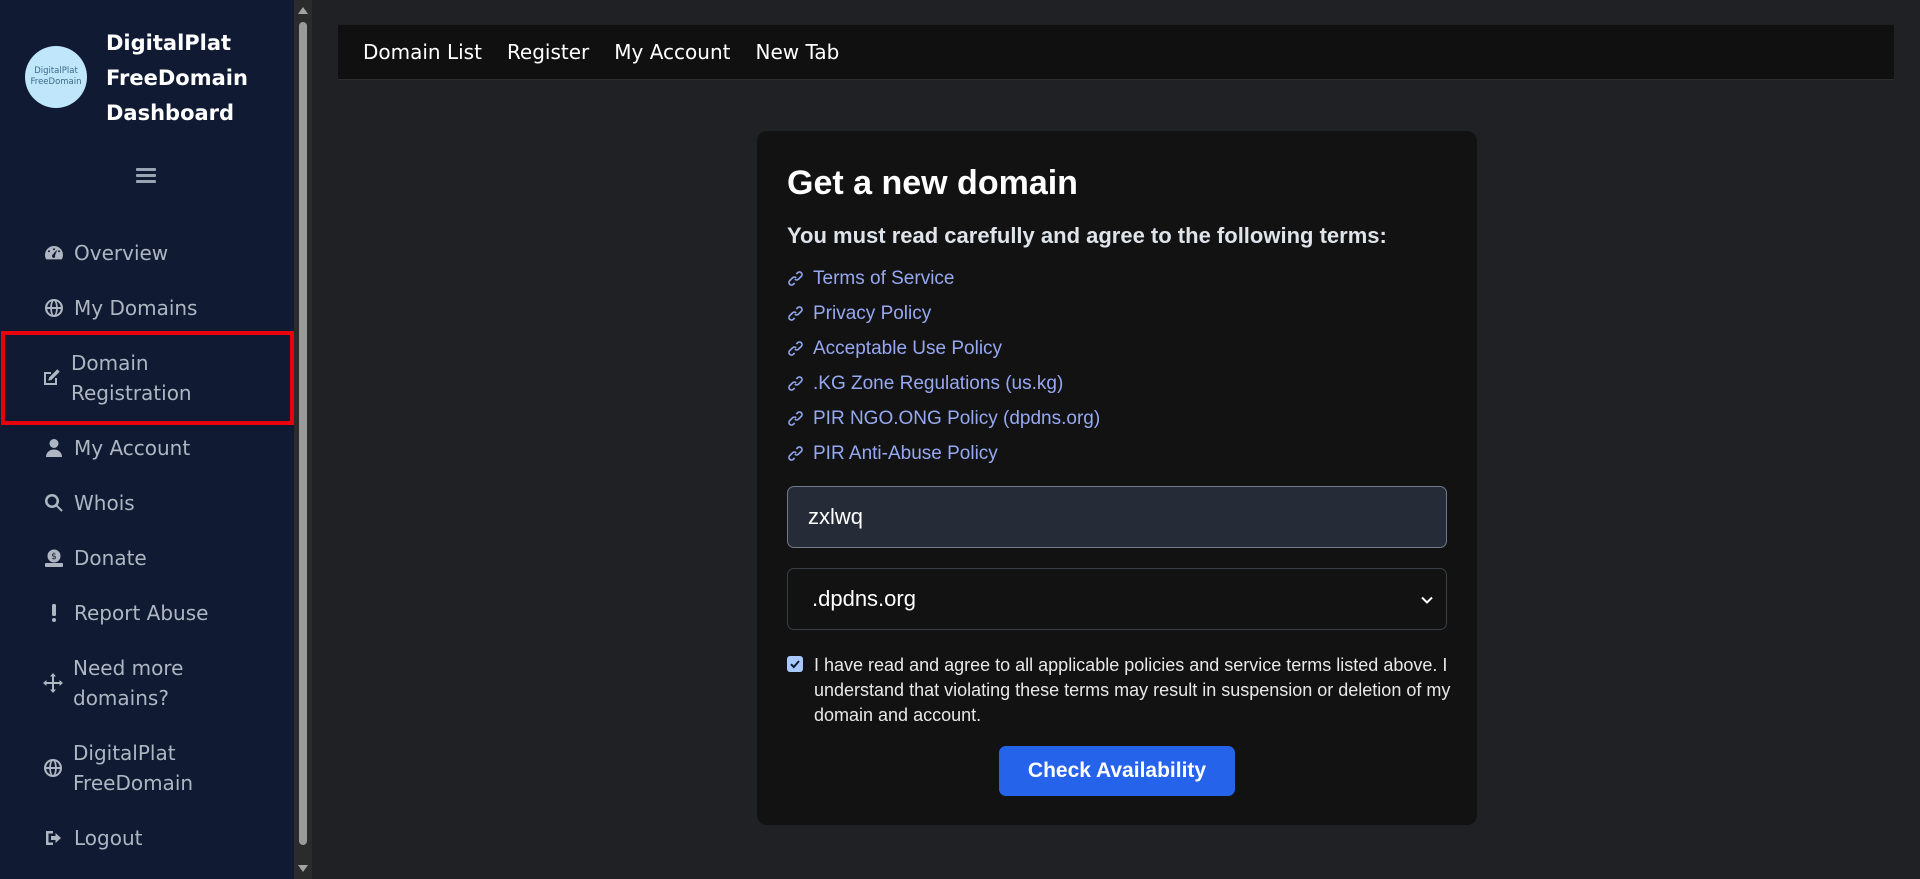  What do you see at coordinates (884, 278) in the screenshot?
I see `policy-link-label: Terms of Service` at bounding box center [884, 278].